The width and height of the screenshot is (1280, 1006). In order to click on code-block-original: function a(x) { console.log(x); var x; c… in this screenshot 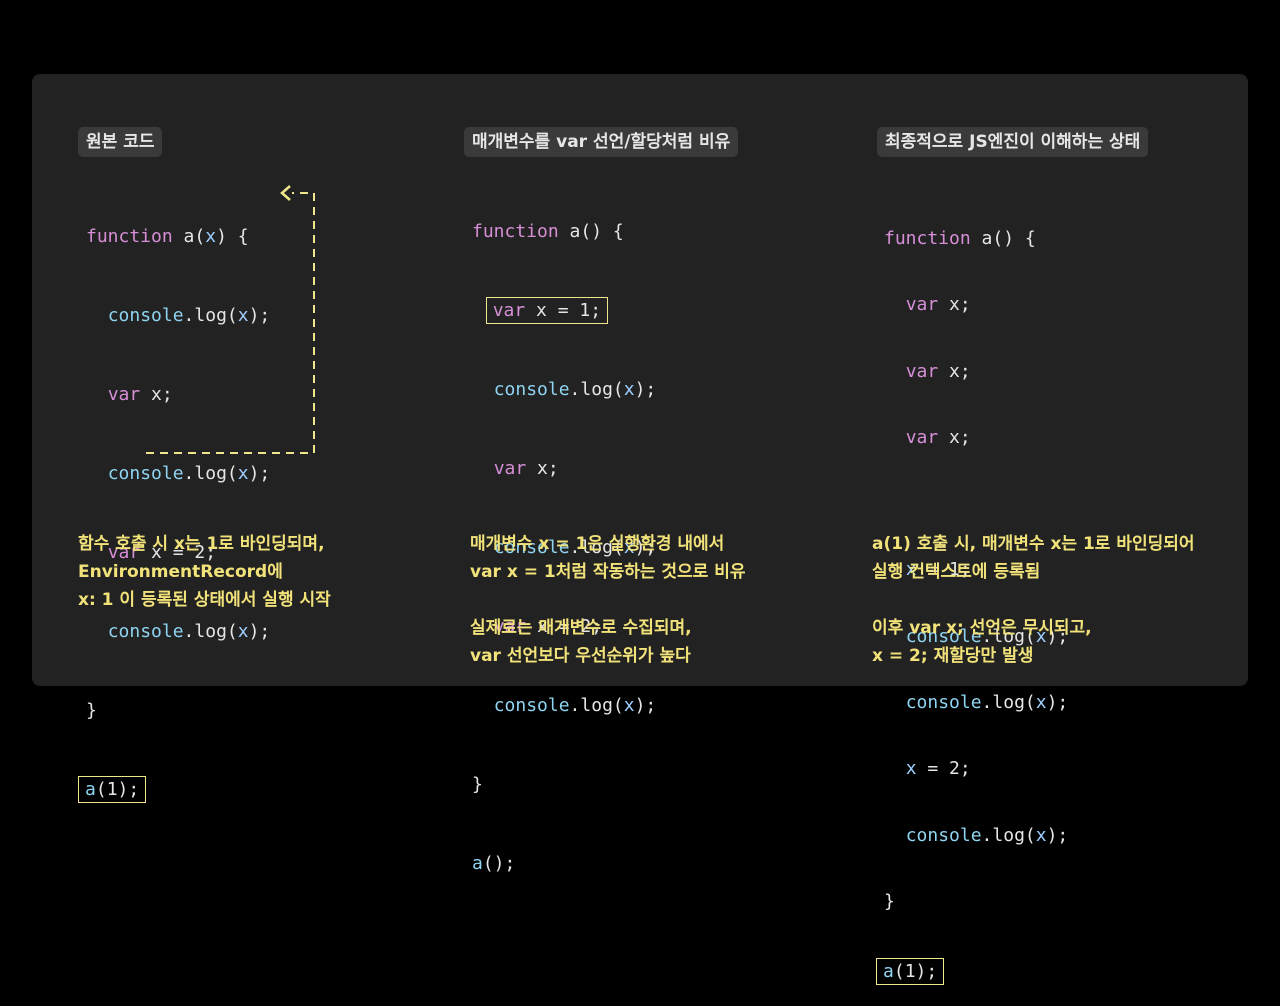, I will do `click(174, 502)`.